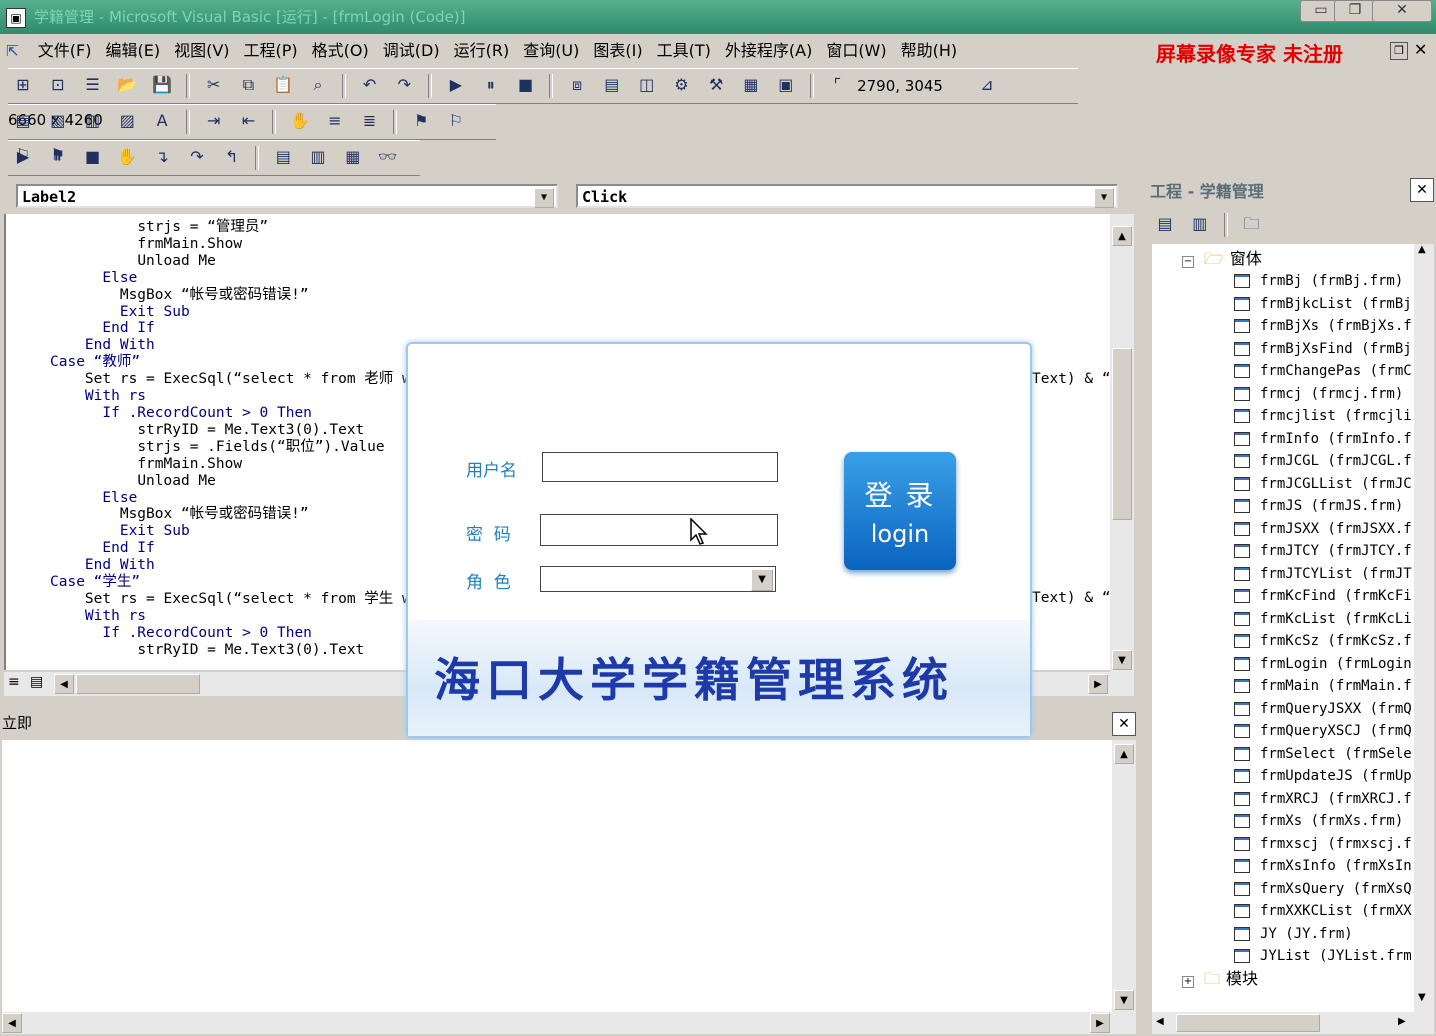 This screenshot has height=1036, width=1436. I want to click on menu-item: 调试(D), so click(411, 51).